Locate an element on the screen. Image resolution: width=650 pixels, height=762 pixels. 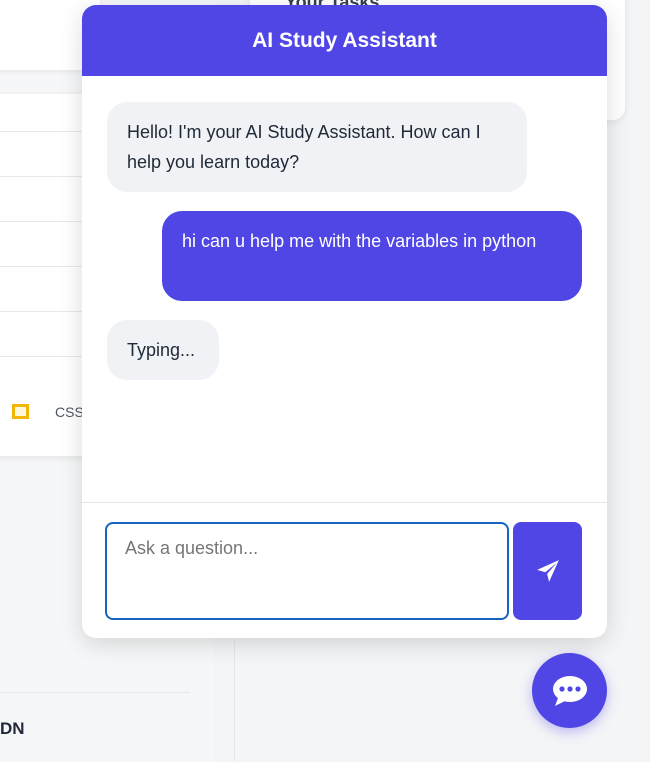
send-button is located at coordinates (547, 571).